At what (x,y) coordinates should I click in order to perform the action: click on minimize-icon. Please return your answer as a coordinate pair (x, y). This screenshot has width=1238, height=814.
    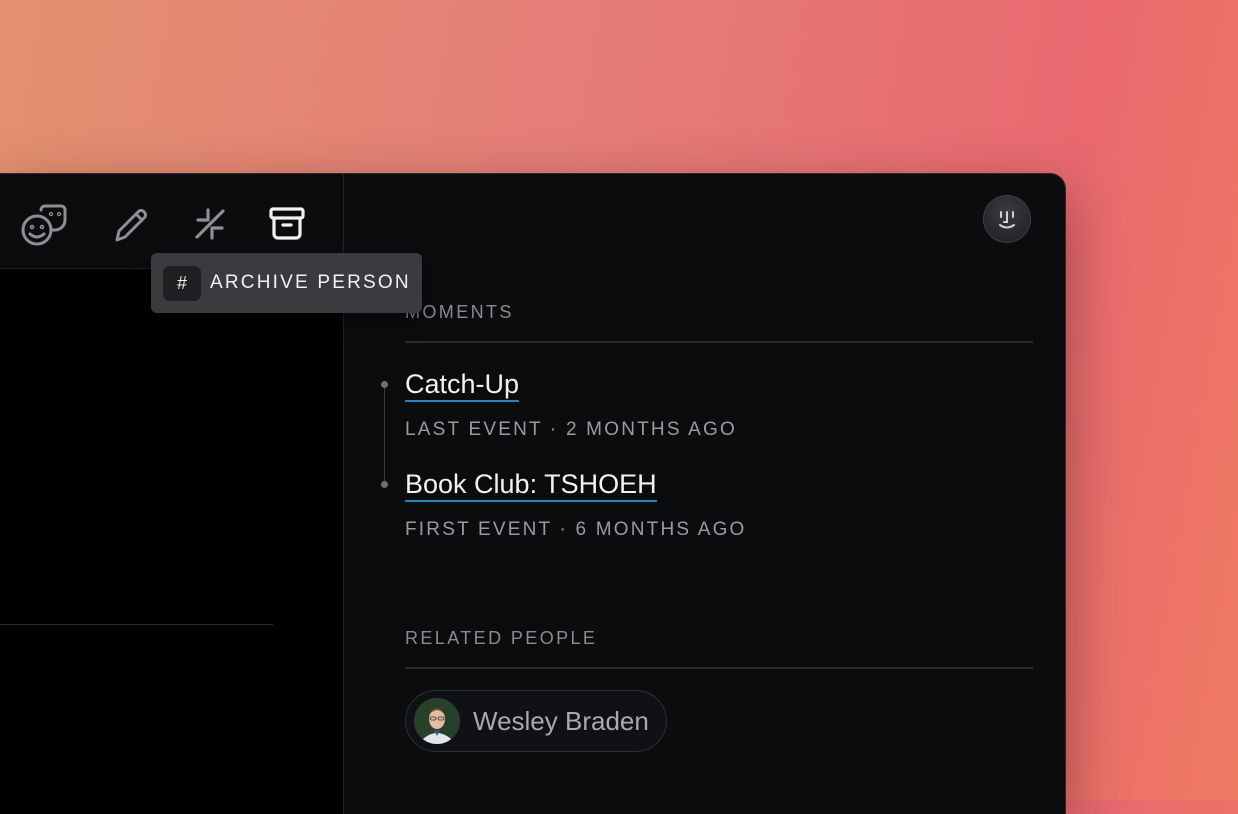
    Looking at the image, I should click on (210, 224).